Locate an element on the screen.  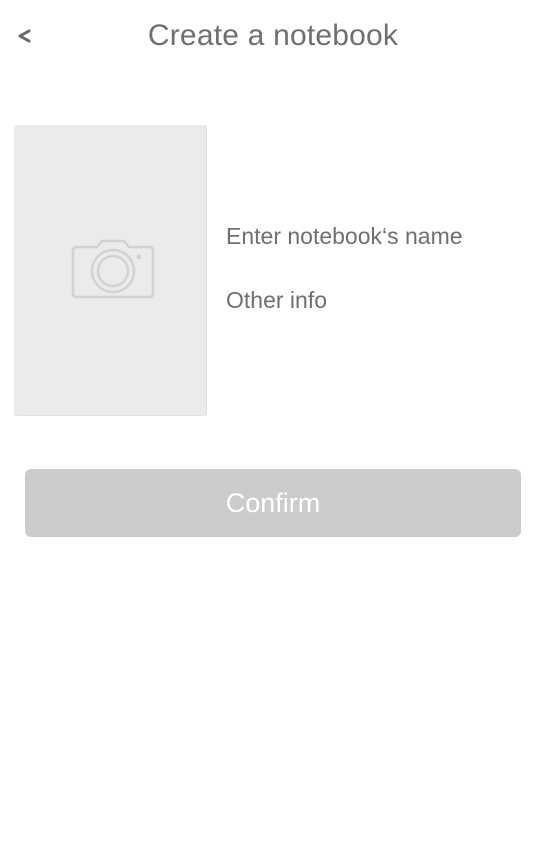
notebook-cover-picker is located at coordinates (110, 270).